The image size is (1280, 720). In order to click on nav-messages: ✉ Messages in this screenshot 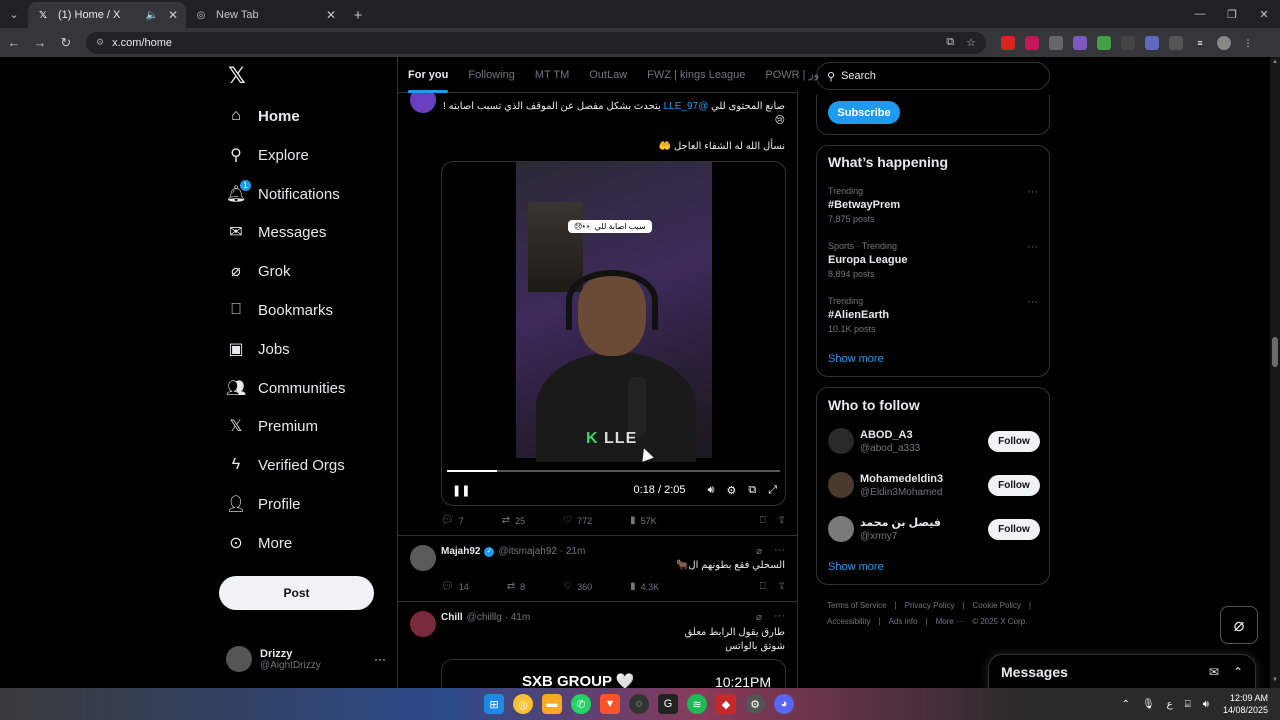, I will do `click(276, 232)`.